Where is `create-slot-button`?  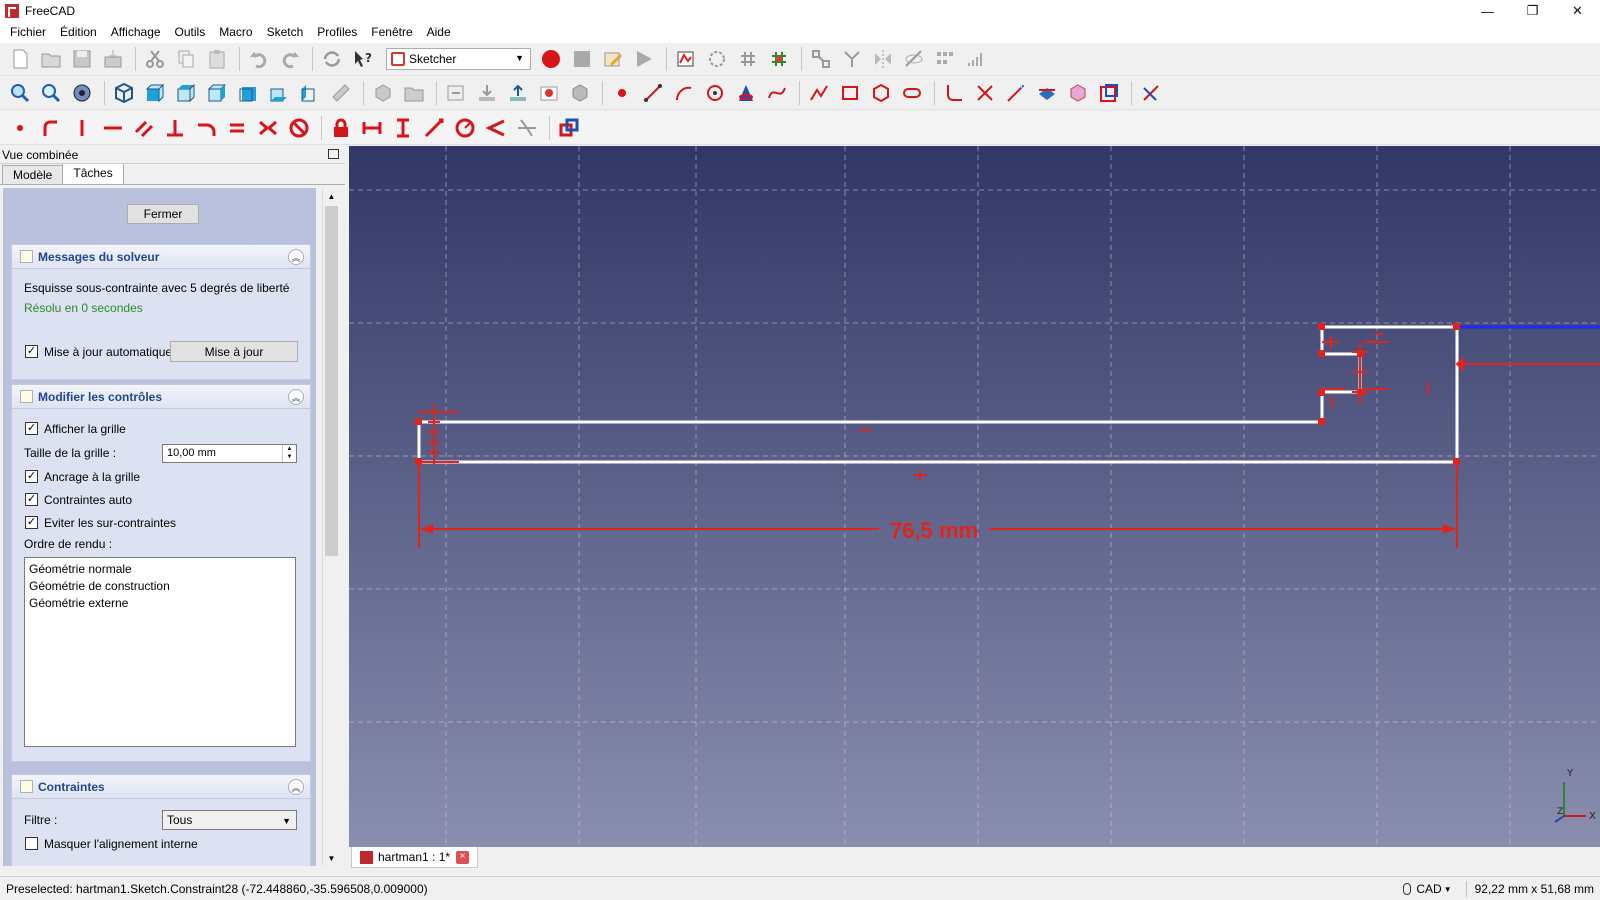
create-slot-button is located at coordinates (912, 93).